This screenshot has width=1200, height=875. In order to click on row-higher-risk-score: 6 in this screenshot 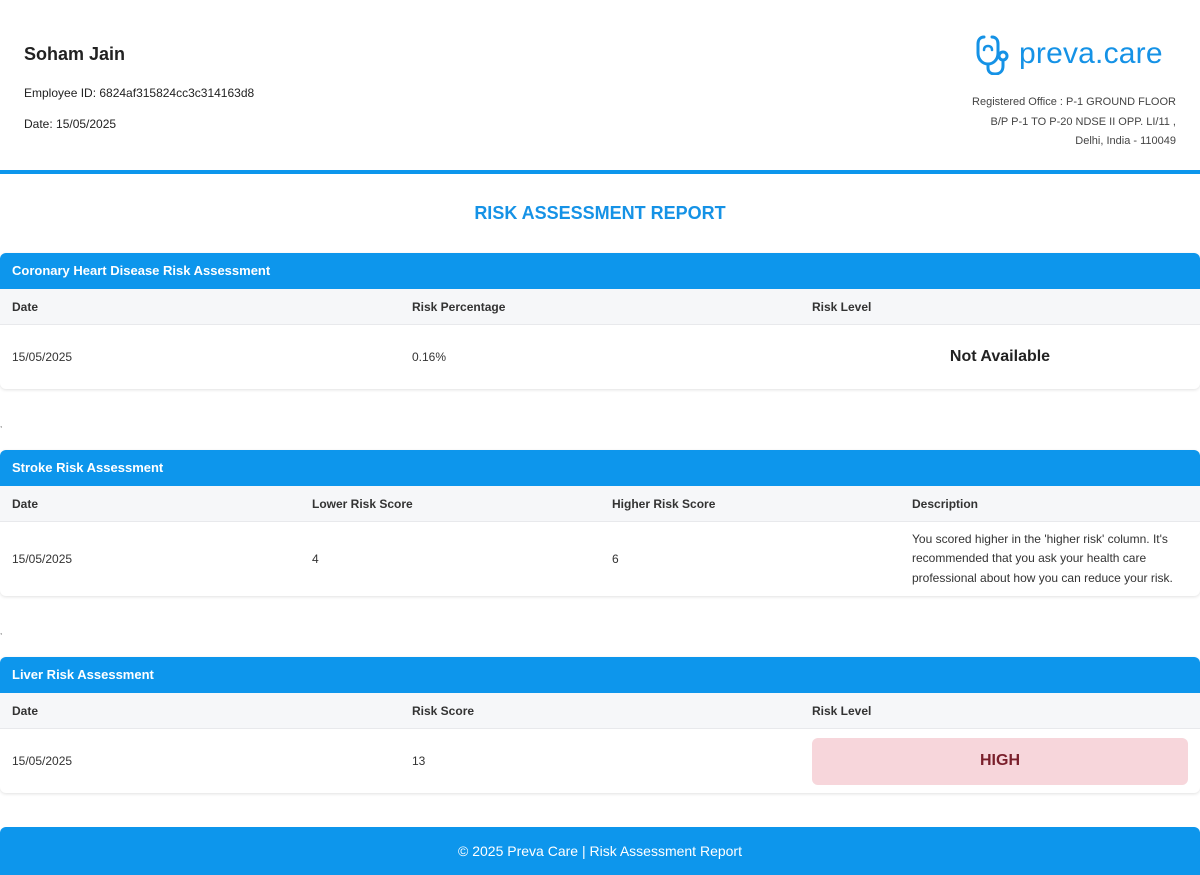, I will do `click(615, 559)`.